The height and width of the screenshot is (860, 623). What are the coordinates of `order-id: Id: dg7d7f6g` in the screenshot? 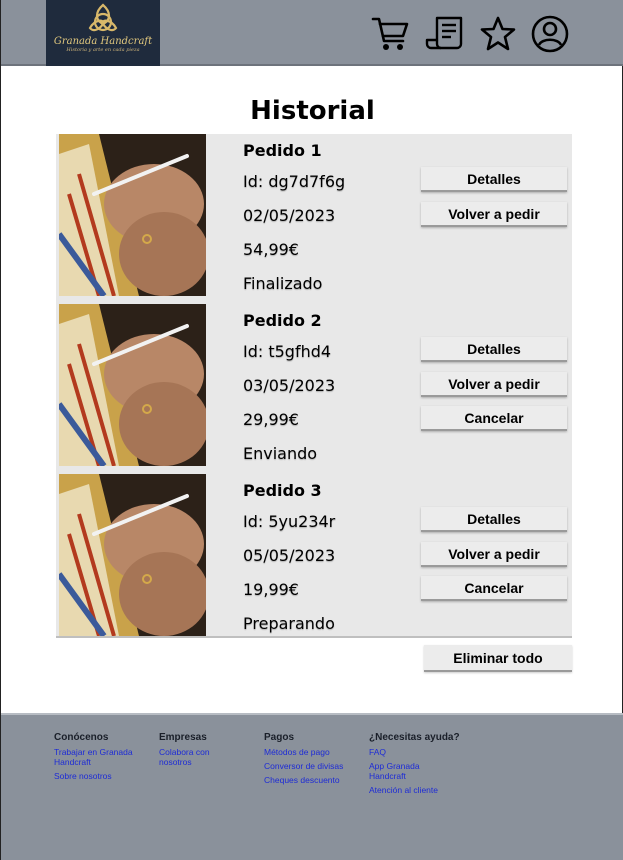 It's located at (294, 181).